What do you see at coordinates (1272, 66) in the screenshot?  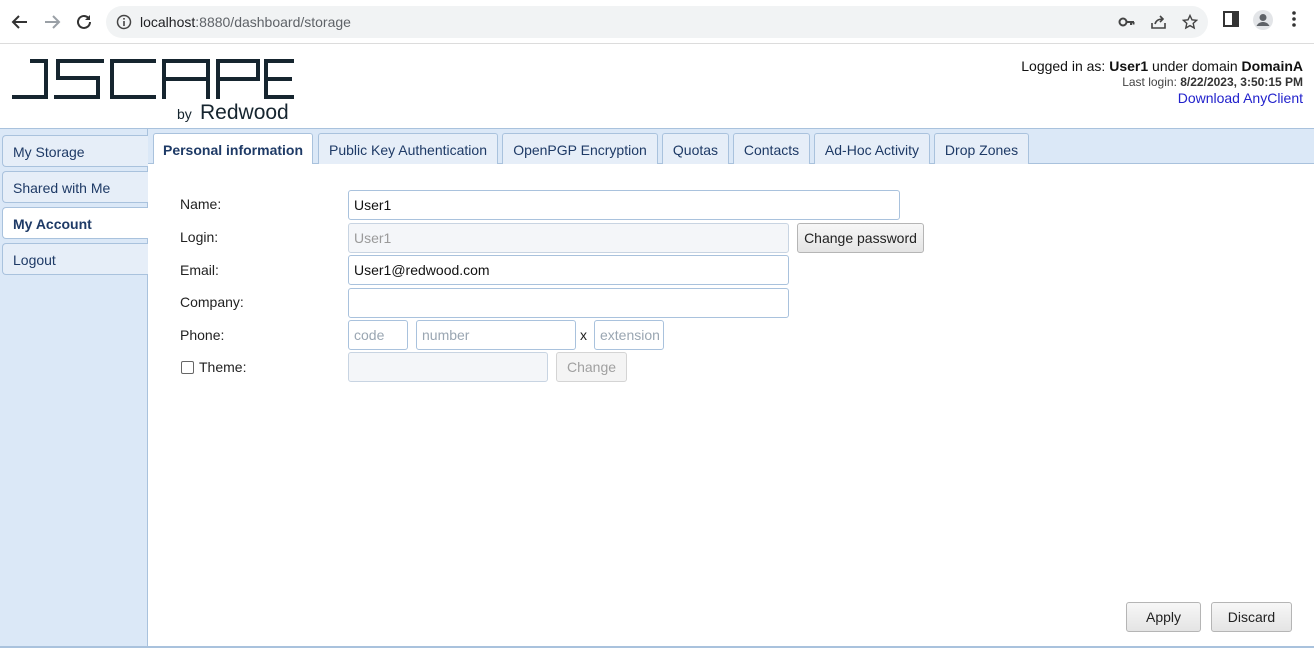 I see `domain-name: DomainA` at bounding box center [1272, 66].